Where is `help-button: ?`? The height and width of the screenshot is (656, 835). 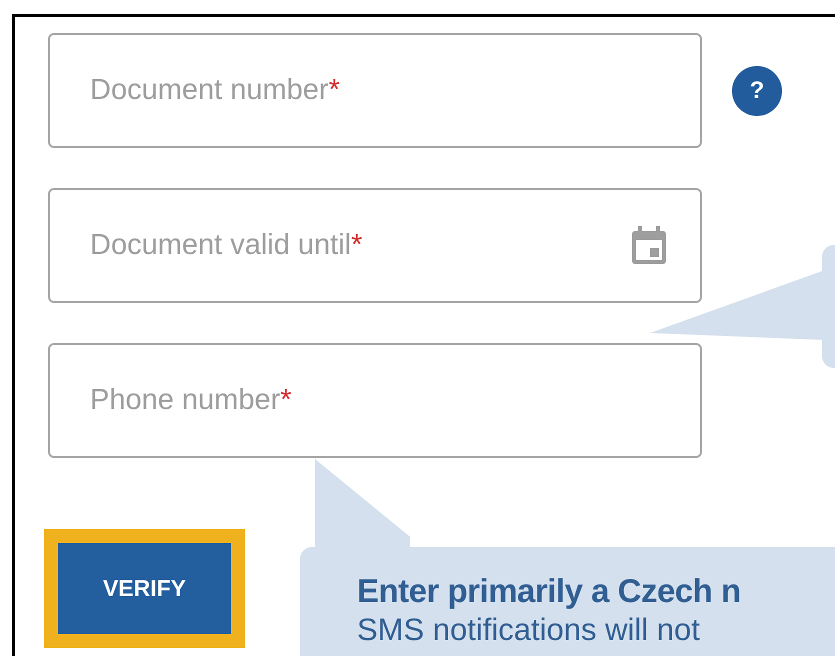
help-button: ? is located at coordinates (757, 91).